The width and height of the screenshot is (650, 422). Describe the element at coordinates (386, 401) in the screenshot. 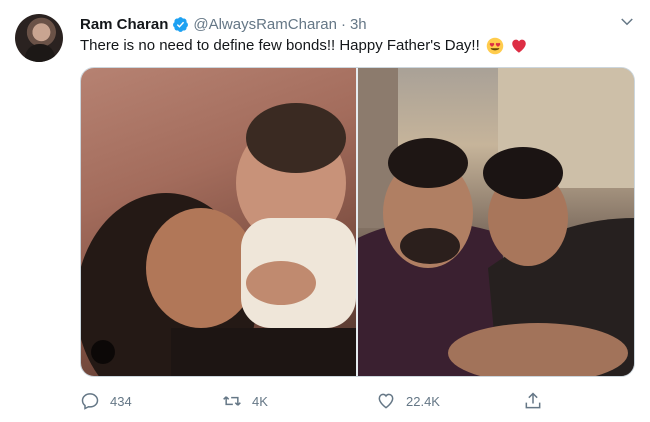

I see `heart-outline-icon` at that location.